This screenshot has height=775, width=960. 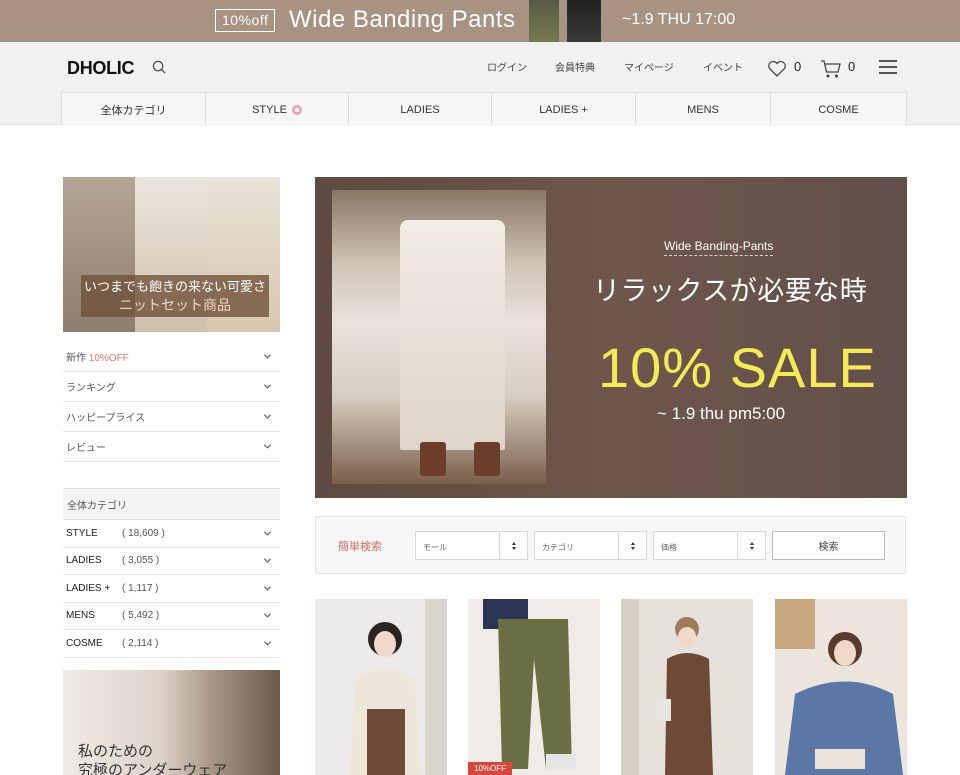 What do you see at coordinates (159, 67) in the screenshot?
I see `search-icon` at bounding box center [159, 67].